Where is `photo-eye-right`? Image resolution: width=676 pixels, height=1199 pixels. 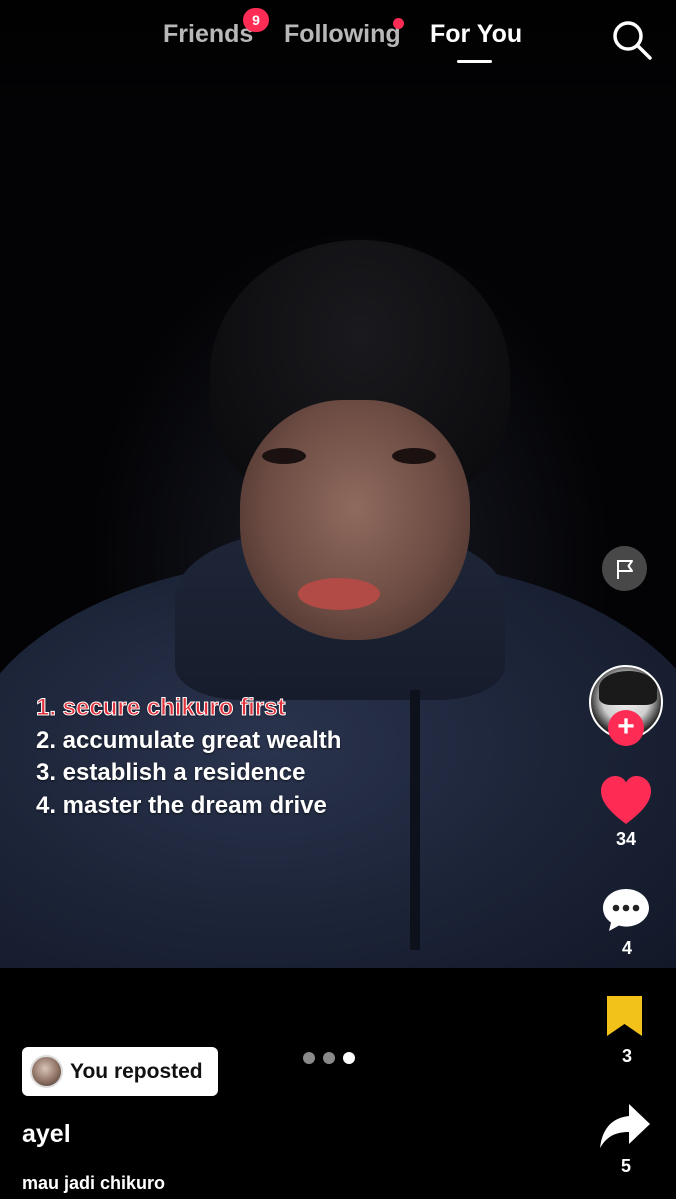 photo-eye-right is located at coordinates (414, 456).